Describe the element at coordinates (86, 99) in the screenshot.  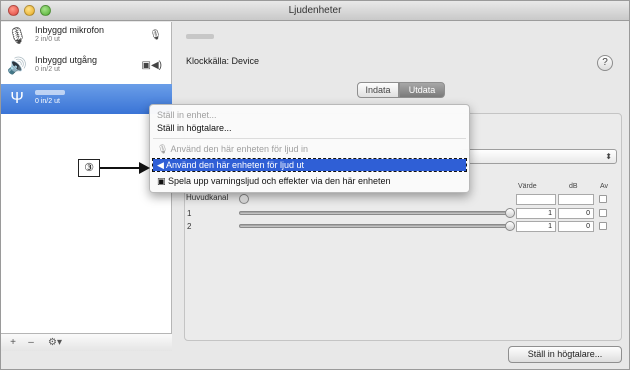
I see `device-item-usb: Ψ 0 in/2 ut` at that location.